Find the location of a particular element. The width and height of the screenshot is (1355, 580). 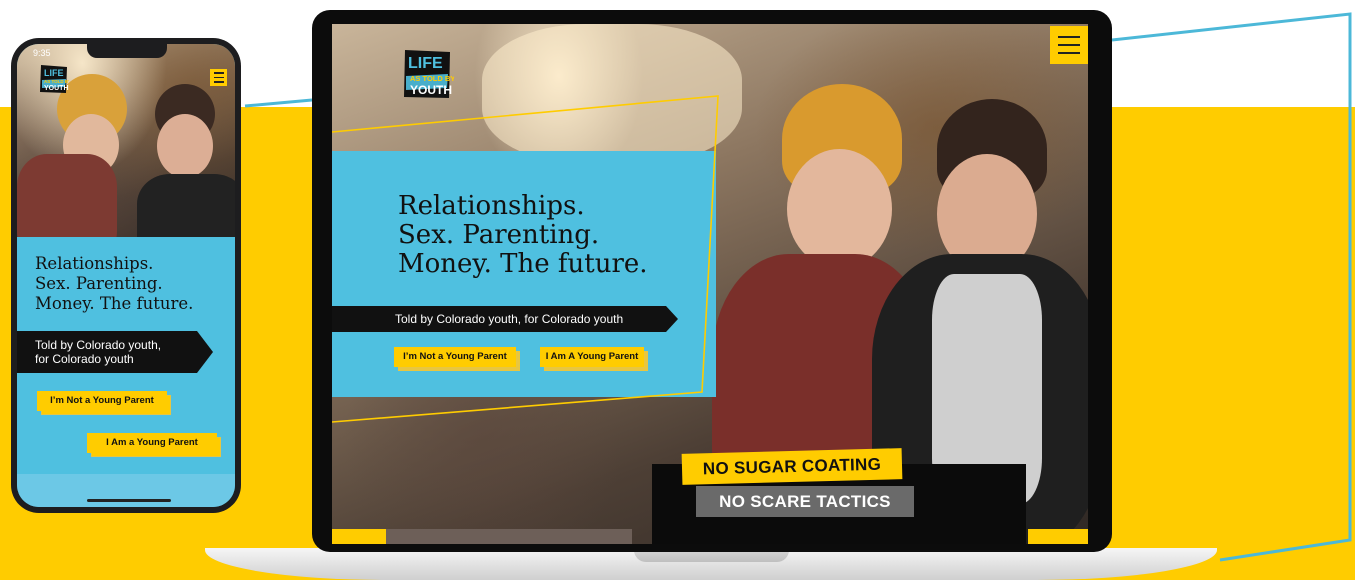

laptop-logo-text-2: AS TOLD BY is located at coordinates (432, 78).